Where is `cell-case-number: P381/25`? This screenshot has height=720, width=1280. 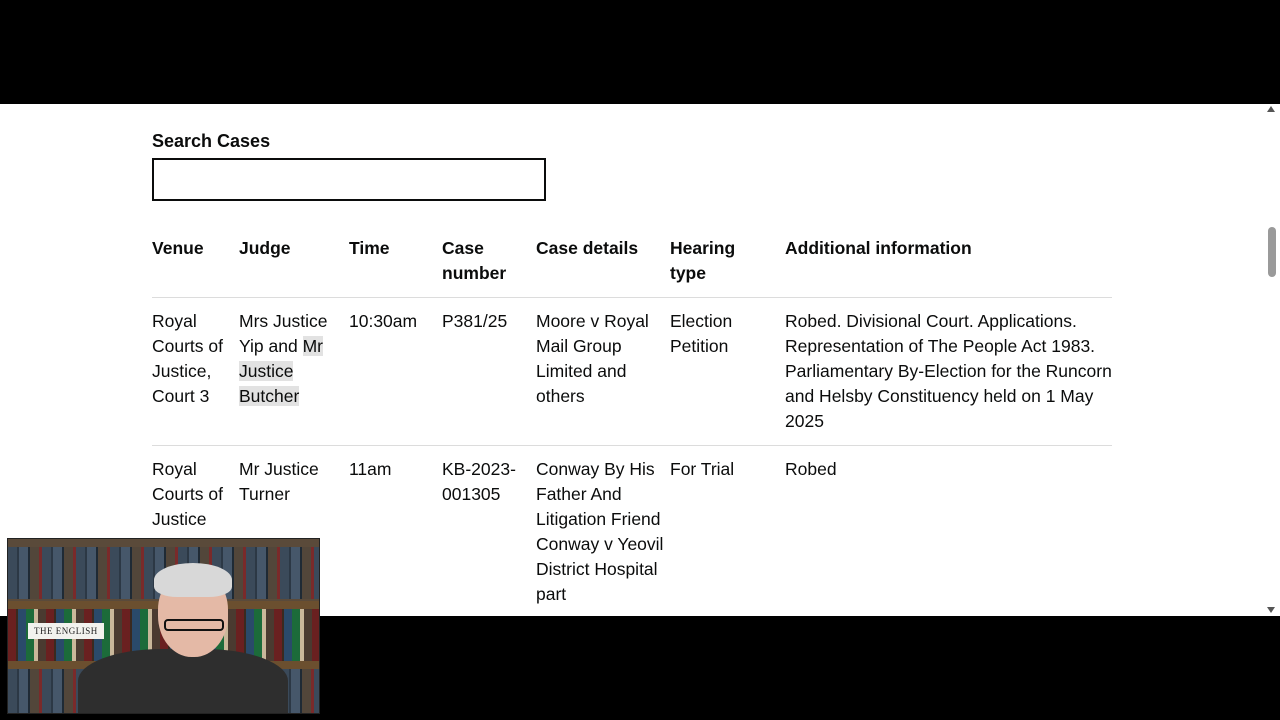
cell-case-number: P381/25 is located at coordinates (489, 371).